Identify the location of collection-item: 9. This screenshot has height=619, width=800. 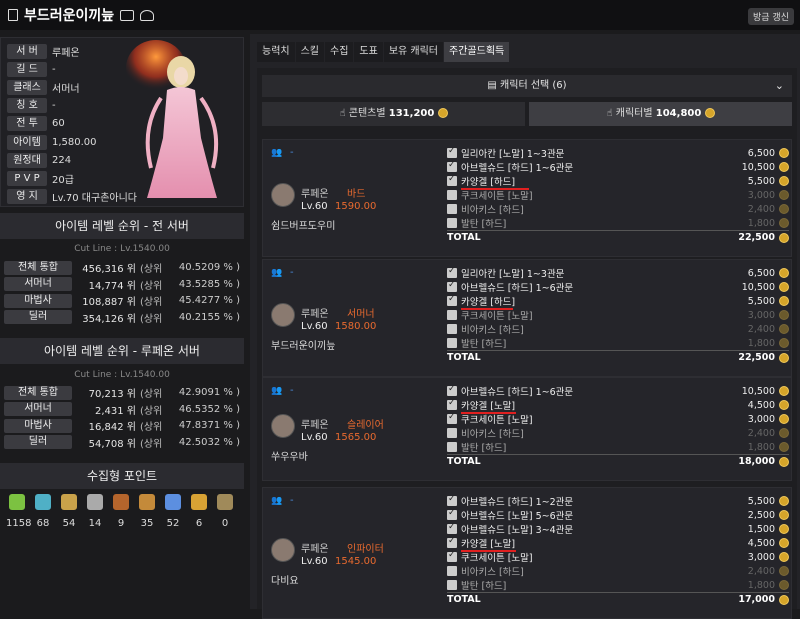
(121, 511).